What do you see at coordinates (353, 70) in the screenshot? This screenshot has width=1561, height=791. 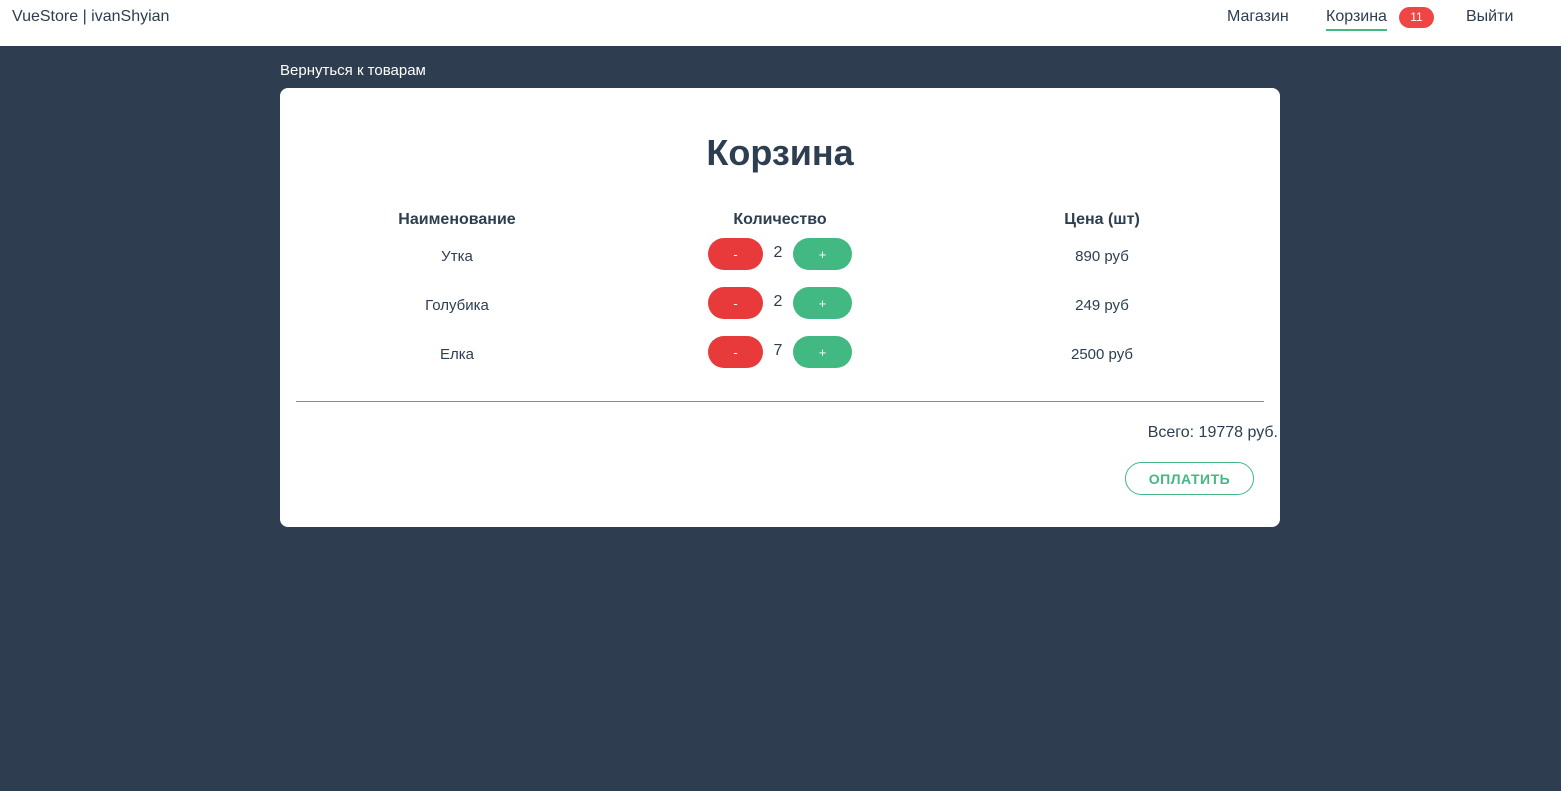 I see `back-to-products-link: Вернуться к товарам` at bounding box center [353, 70].